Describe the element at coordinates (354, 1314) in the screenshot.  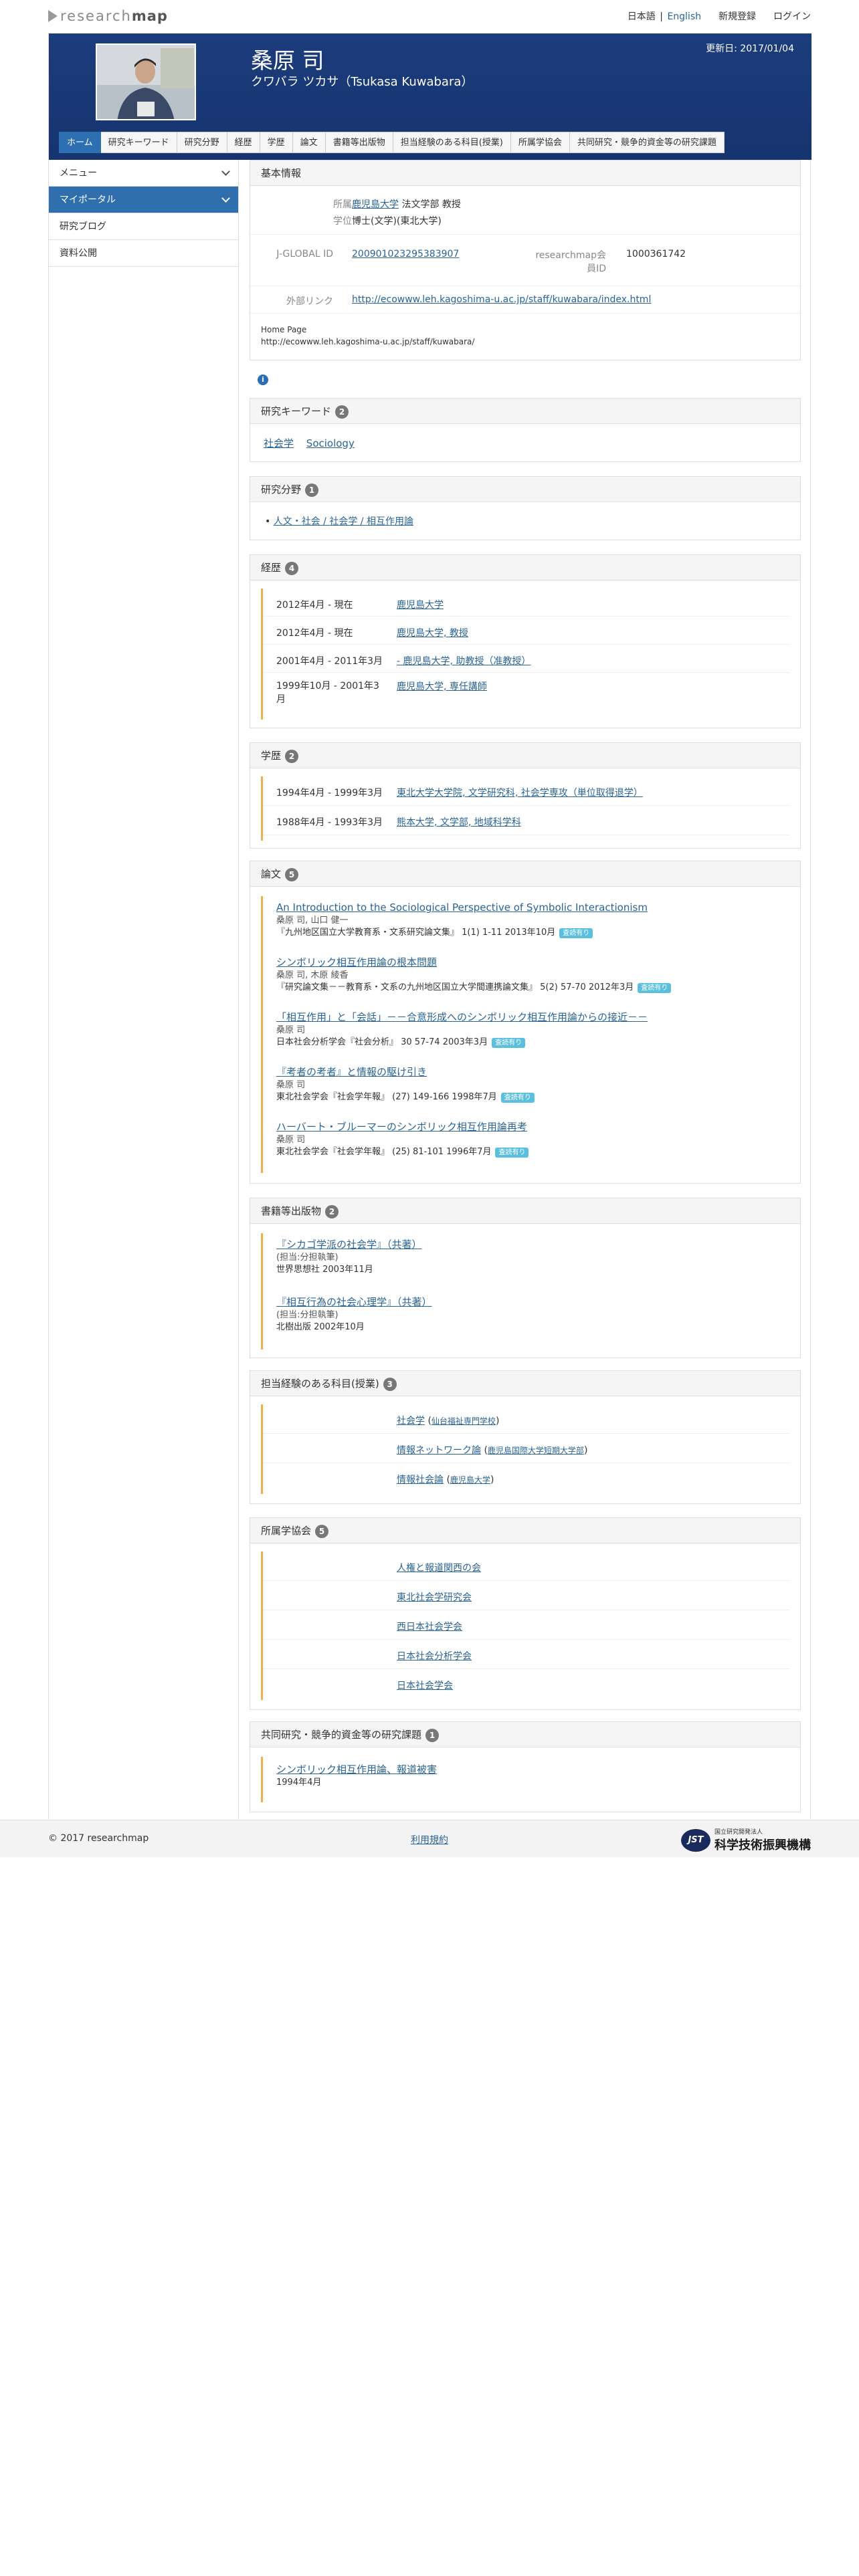
I see `book-item: 『相互行為の社会心理学』（共著） (担当:分担執筆) 北樹出版 2002年10月` at that location.